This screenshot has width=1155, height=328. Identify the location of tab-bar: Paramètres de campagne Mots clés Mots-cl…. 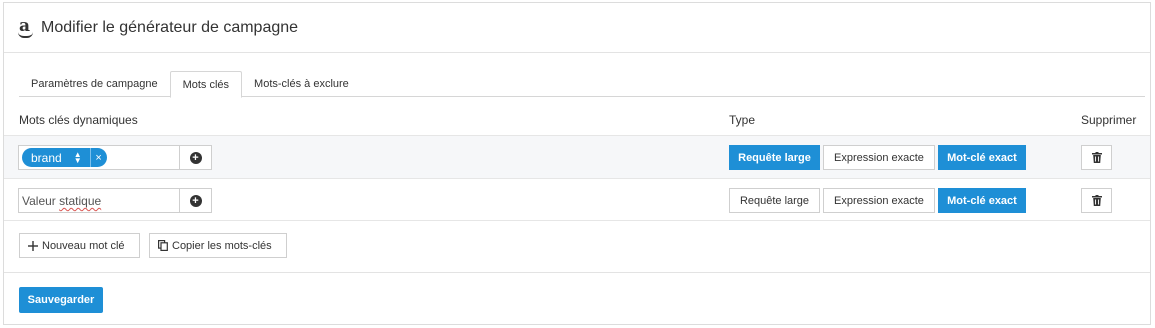
(582, 84).